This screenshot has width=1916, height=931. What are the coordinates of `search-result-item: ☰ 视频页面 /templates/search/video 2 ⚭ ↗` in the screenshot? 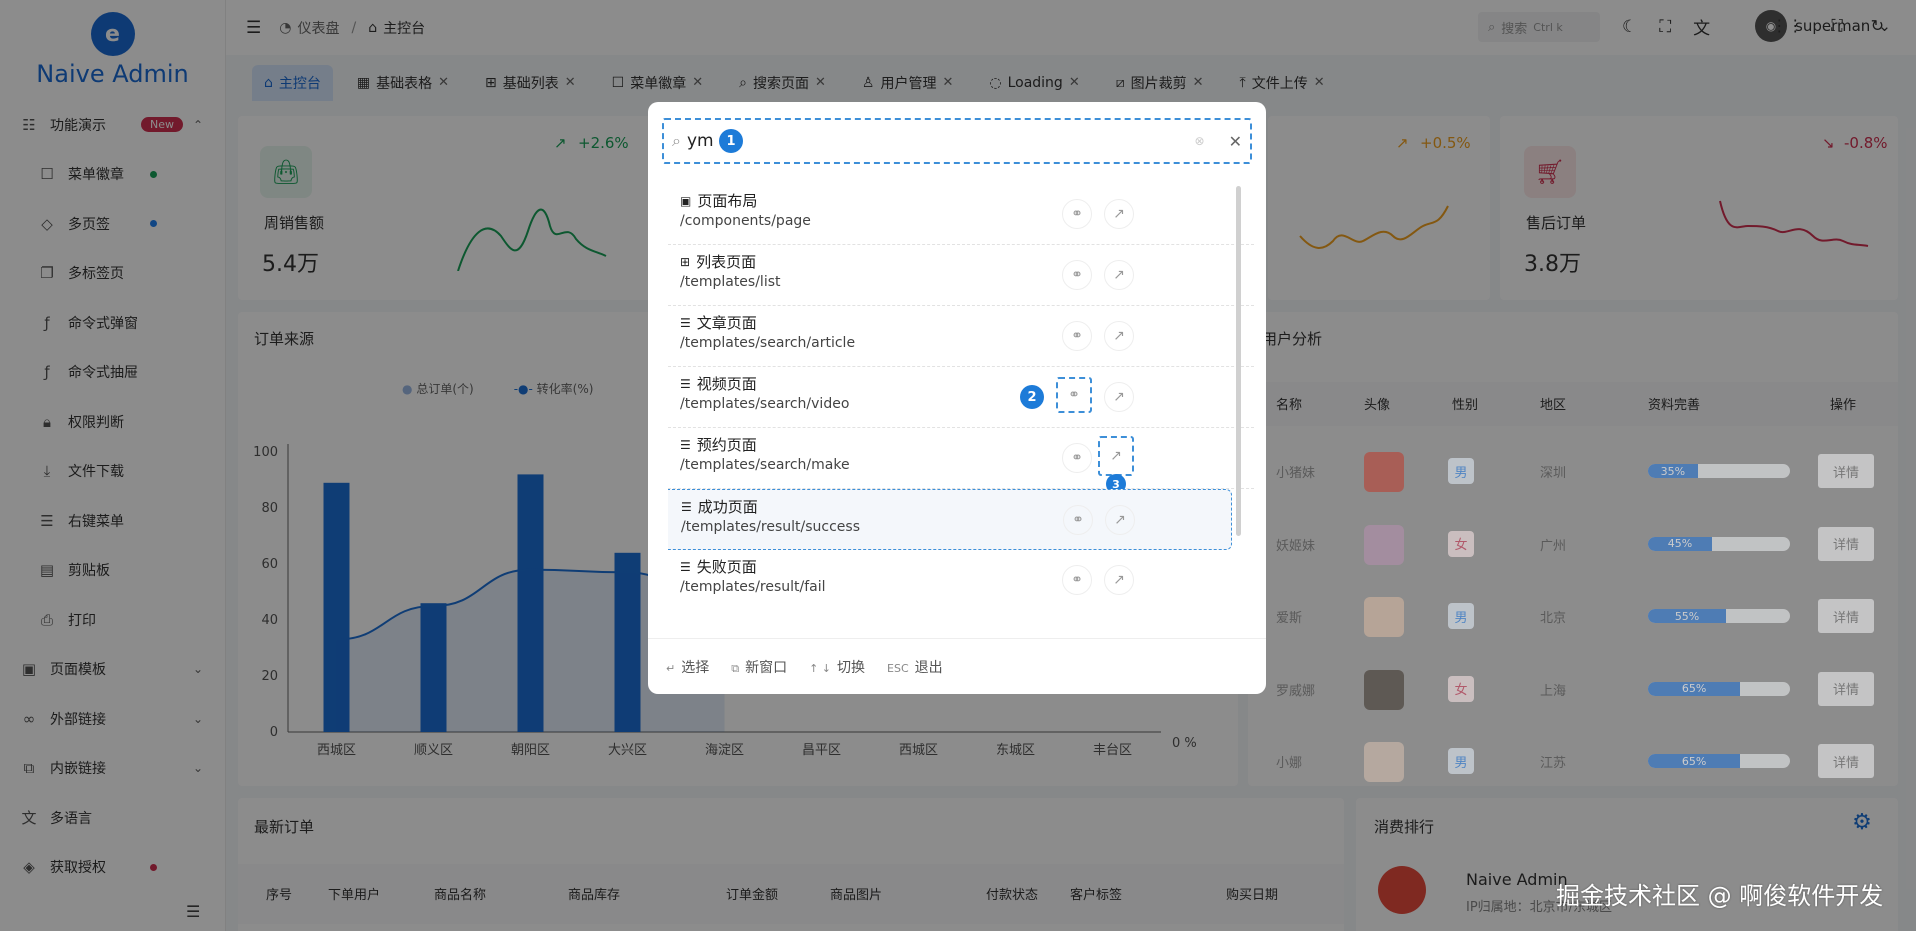 It's located at (961, 397).